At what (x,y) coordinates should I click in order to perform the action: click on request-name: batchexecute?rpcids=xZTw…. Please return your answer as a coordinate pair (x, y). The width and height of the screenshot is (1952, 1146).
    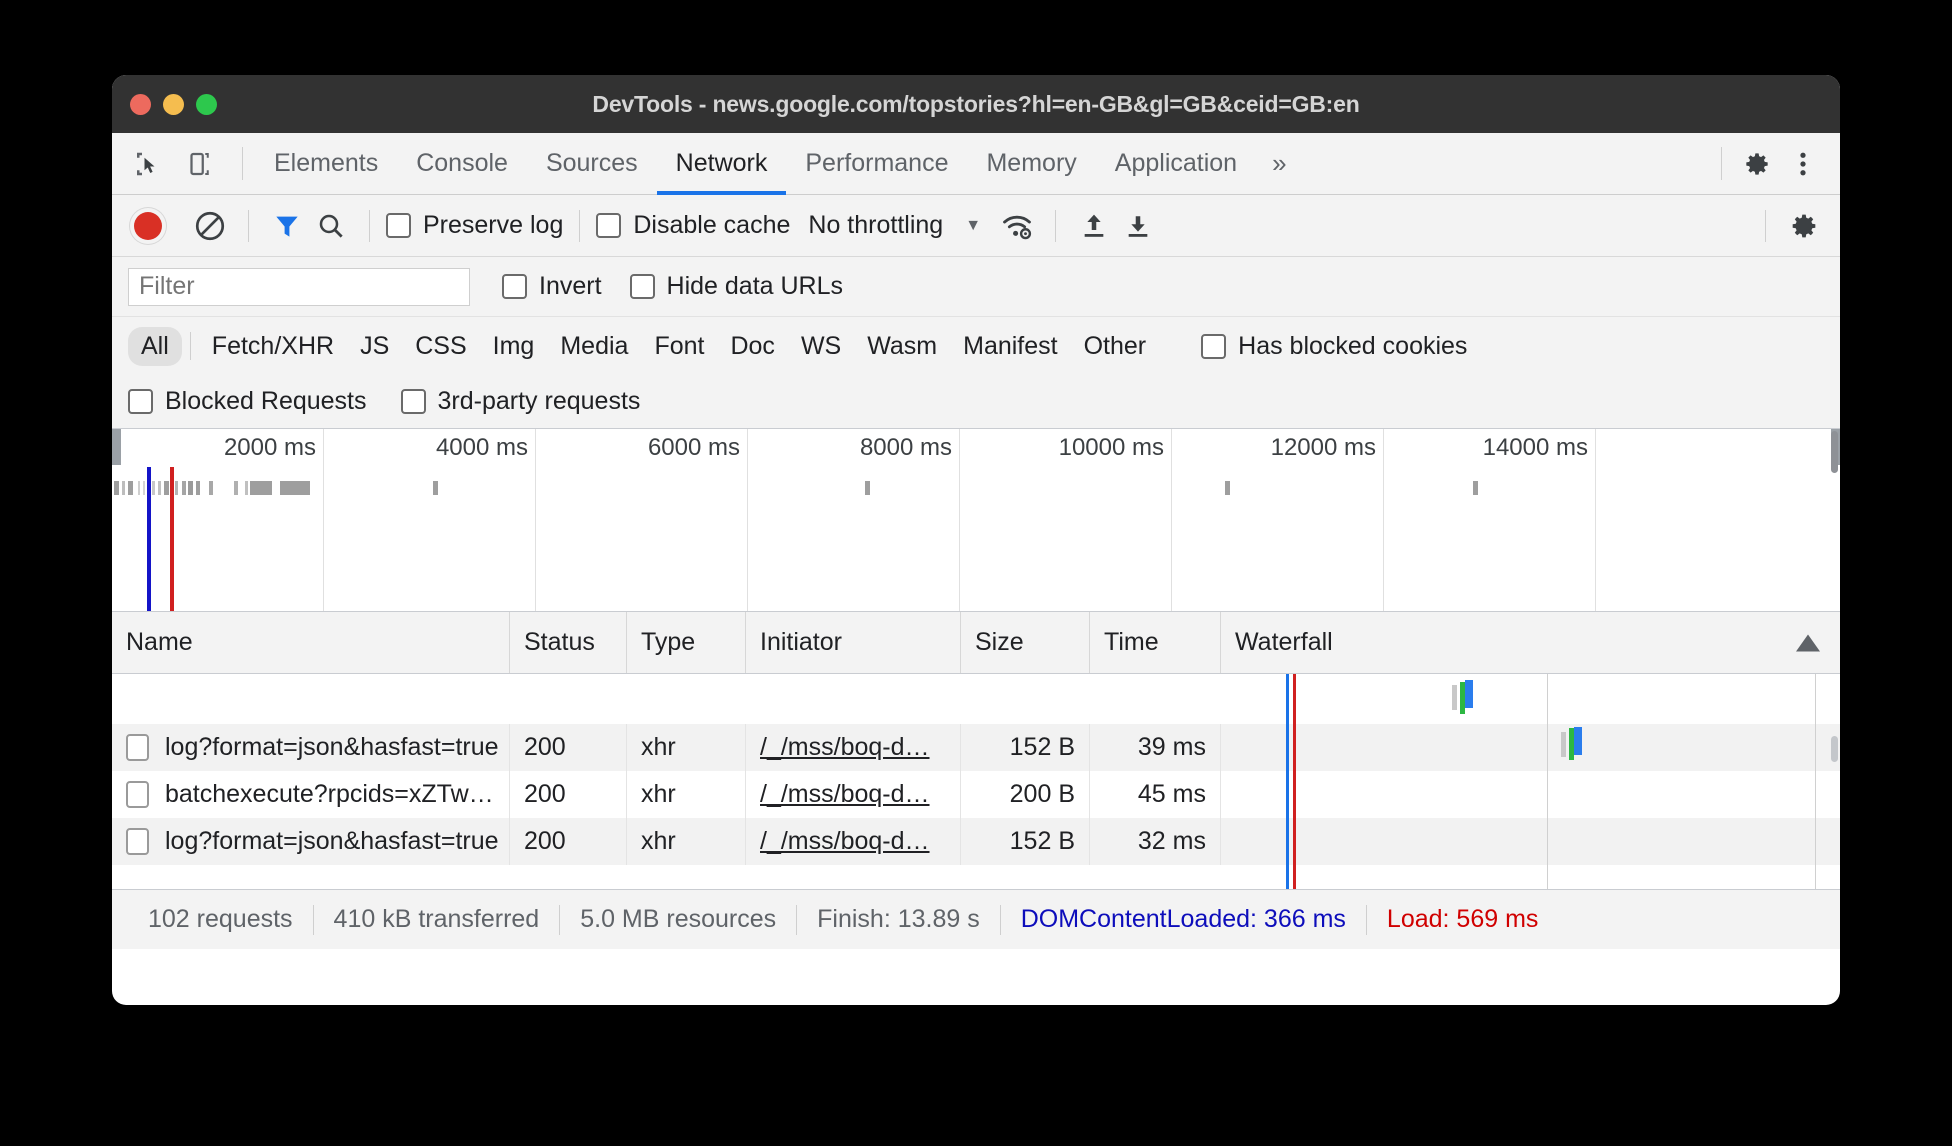
    Looking at the image, I should click on (329, 794).